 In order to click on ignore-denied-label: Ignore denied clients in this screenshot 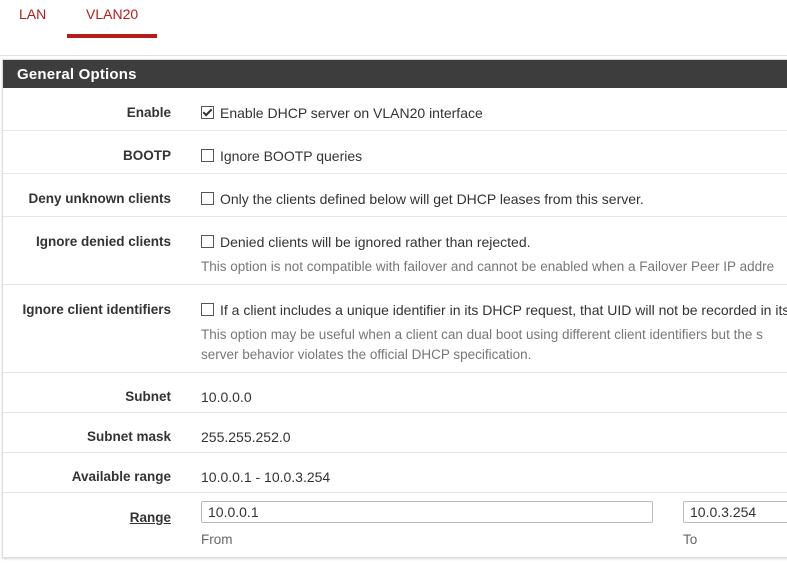, I will do `click(103, 241)`.